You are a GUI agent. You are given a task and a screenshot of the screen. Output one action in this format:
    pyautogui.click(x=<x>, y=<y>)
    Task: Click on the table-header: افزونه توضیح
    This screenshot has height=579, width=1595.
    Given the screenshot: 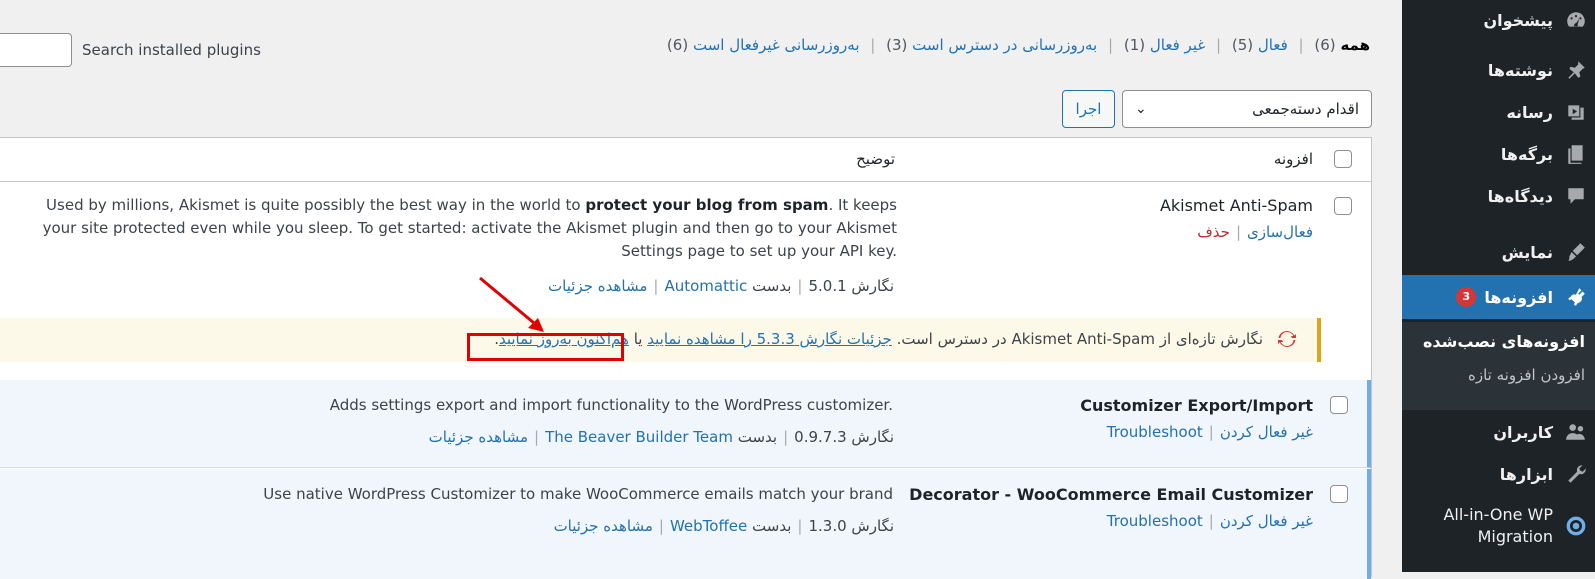 What is the action you would take?
    pyautogui.click(x=685, y=160)
    